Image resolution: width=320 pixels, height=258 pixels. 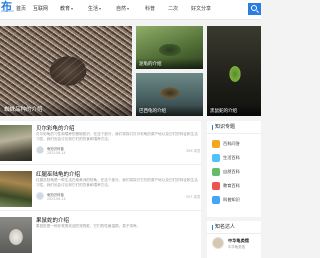 What do you see at coordinates (23, 109) in the screenshot?
I see `slider-title: 蜘蛛品种的介绍` at bounding box center [23, 109].